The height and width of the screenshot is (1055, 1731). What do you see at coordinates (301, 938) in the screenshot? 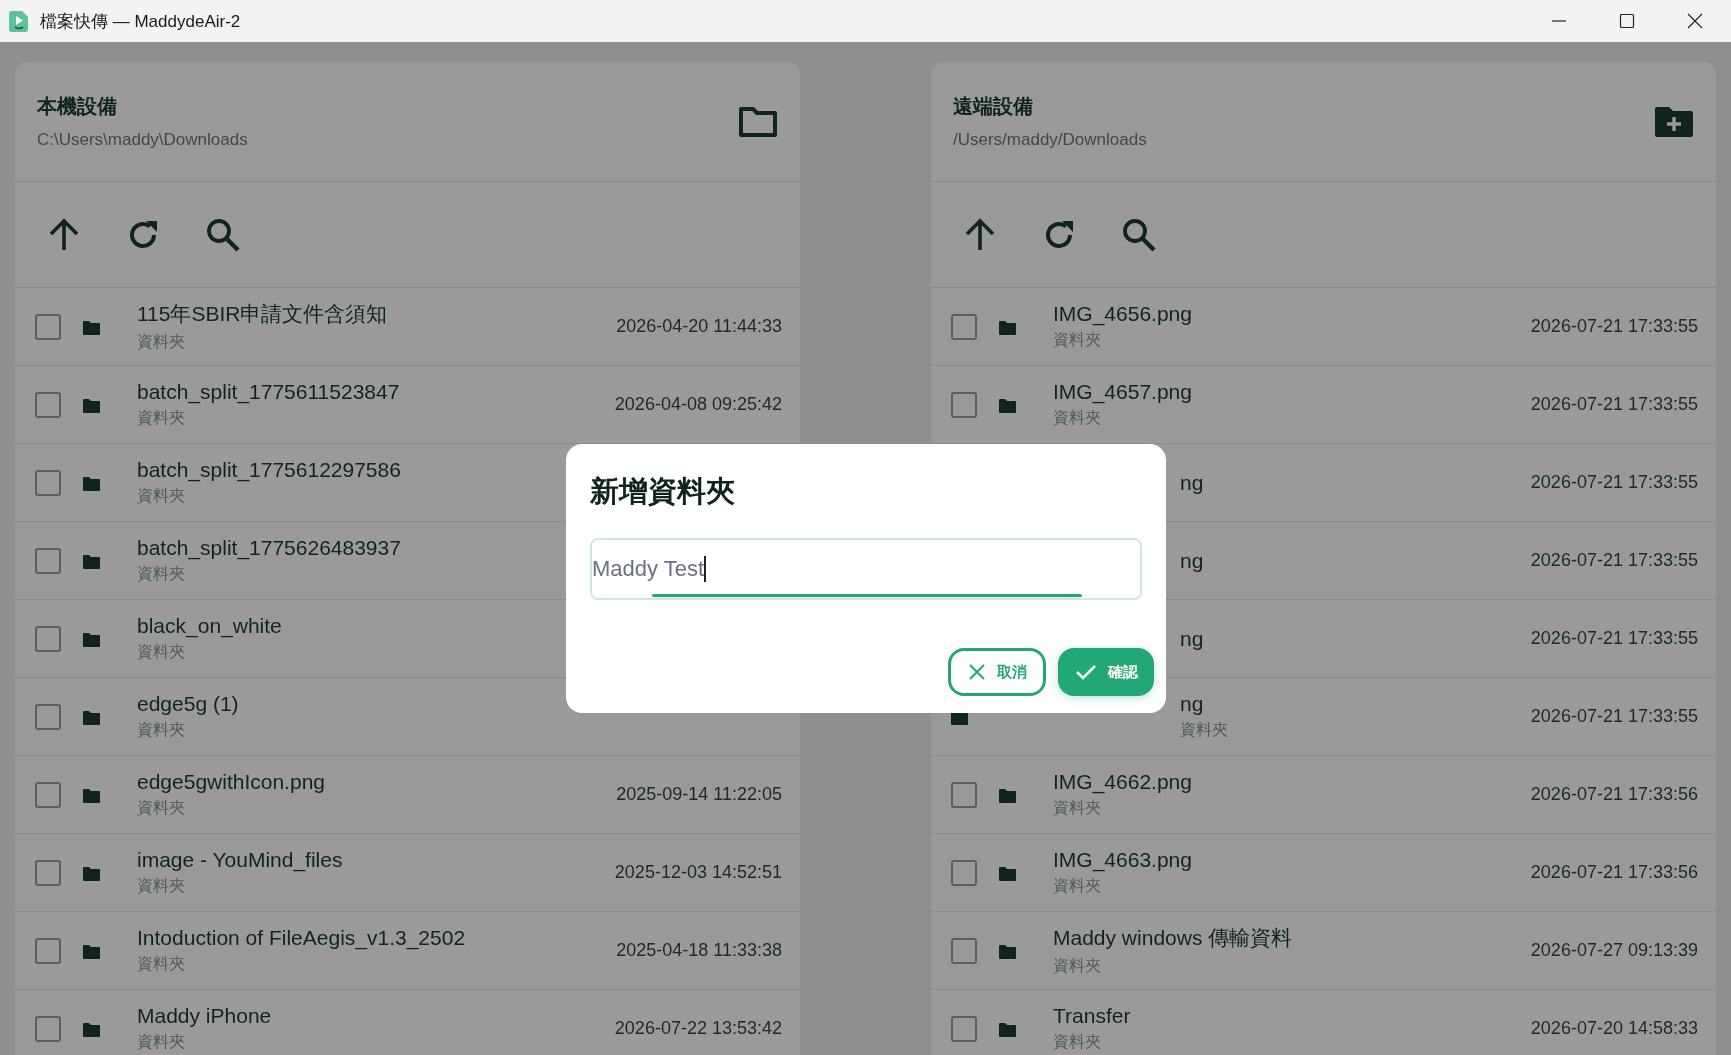
I see `file-name: Intoduction of FileAegis_v1.3_2502` at bounding box center [301, 938].